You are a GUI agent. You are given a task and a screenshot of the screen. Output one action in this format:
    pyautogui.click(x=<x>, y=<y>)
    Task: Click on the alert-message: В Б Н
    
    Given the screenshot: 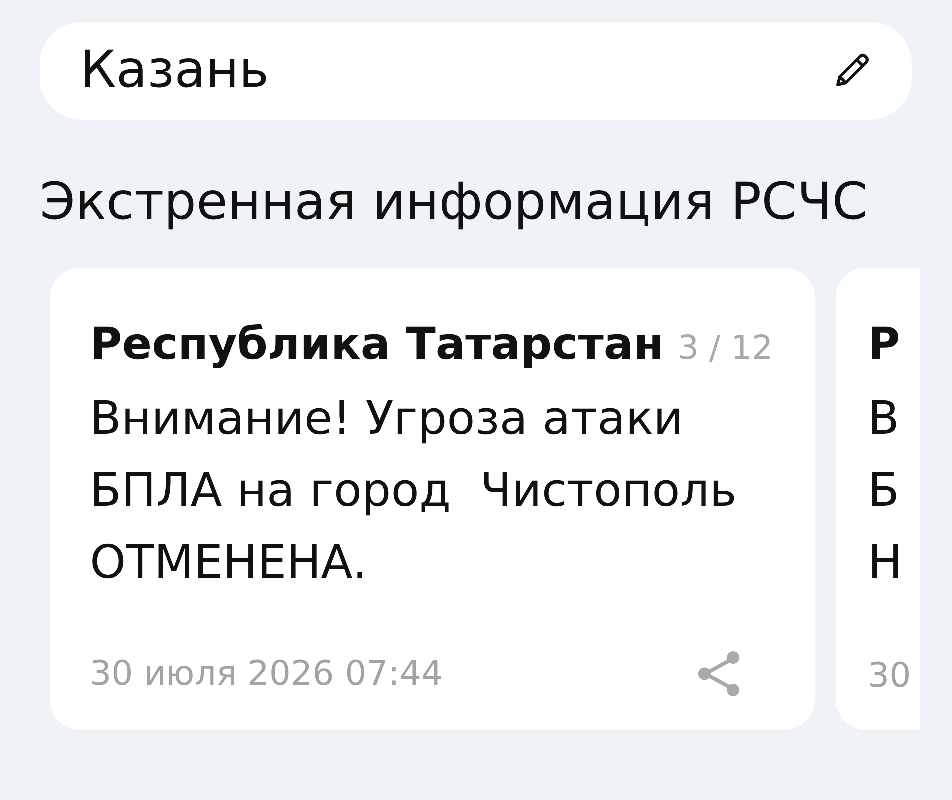 What is the action you would take?
    pyautogui.click(x=886, y=490)
    